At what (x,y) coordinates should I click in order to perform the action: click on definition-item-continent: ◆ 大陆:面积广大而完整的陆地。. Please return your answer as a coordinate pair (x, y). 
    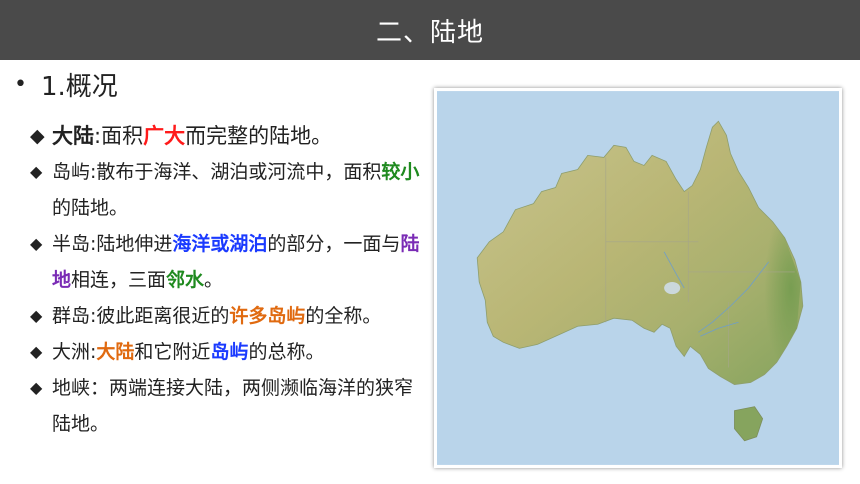
    Looking at the image, I should click on (227, 136).